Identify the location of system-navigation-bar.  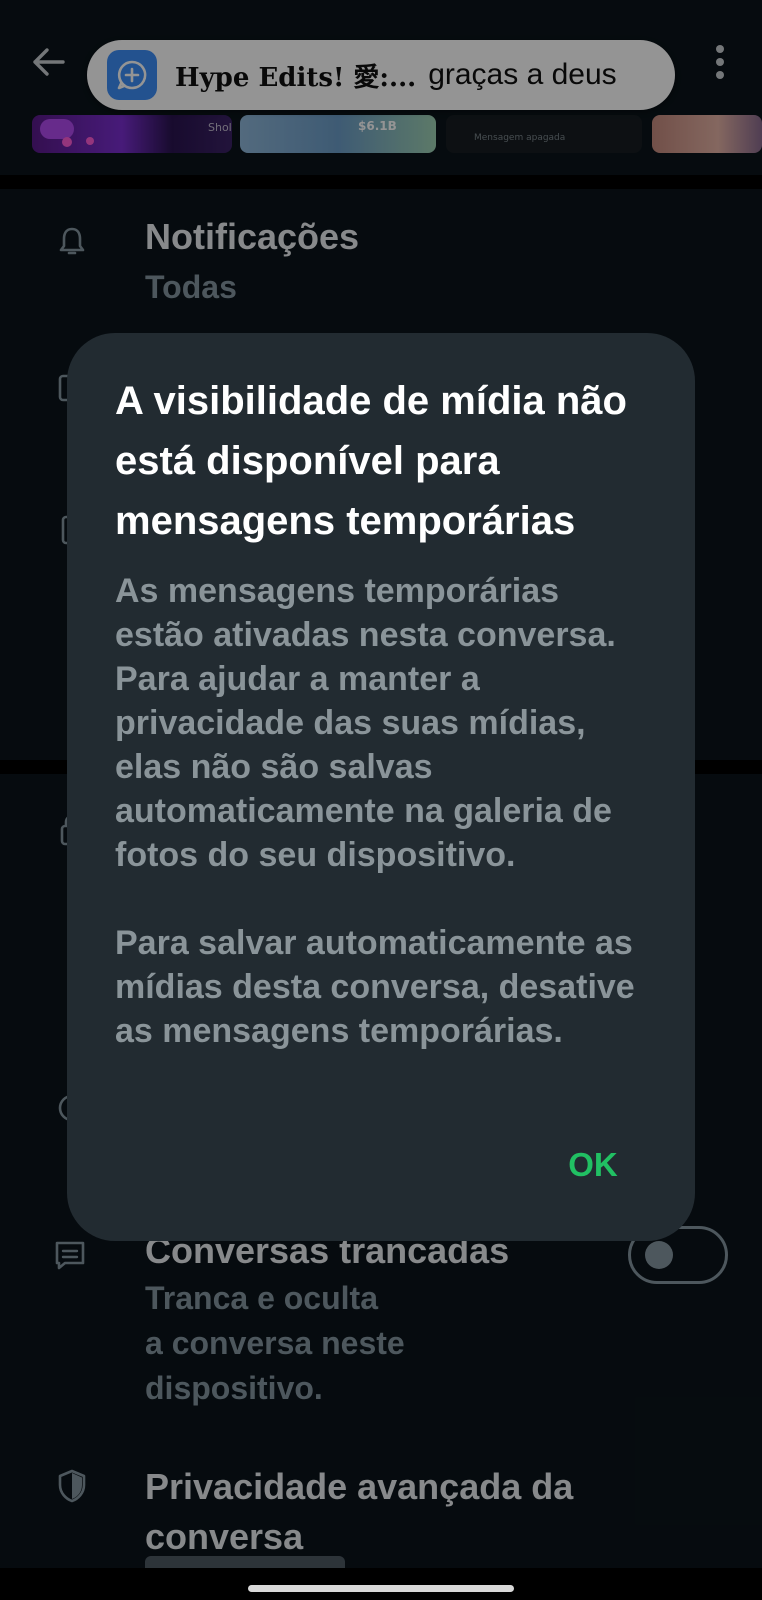
(381, 1584).